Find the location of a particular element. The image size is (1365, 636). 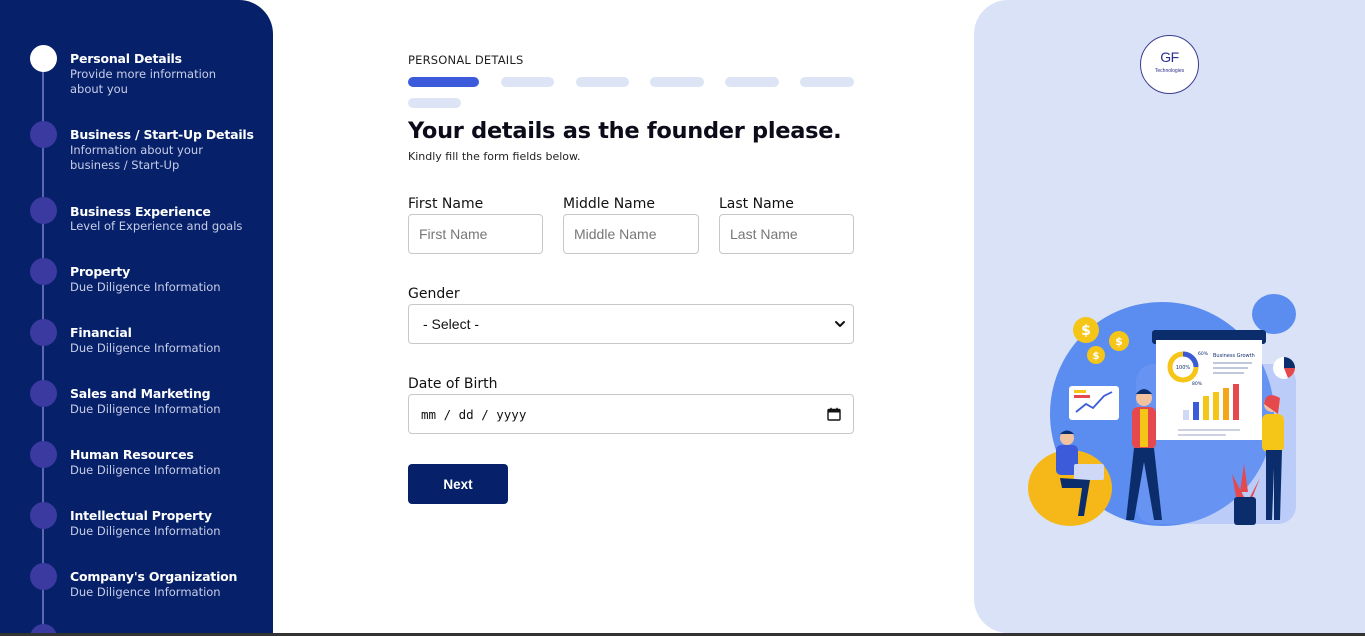

illustration-blob-small is located at coordinates (1274, 314).